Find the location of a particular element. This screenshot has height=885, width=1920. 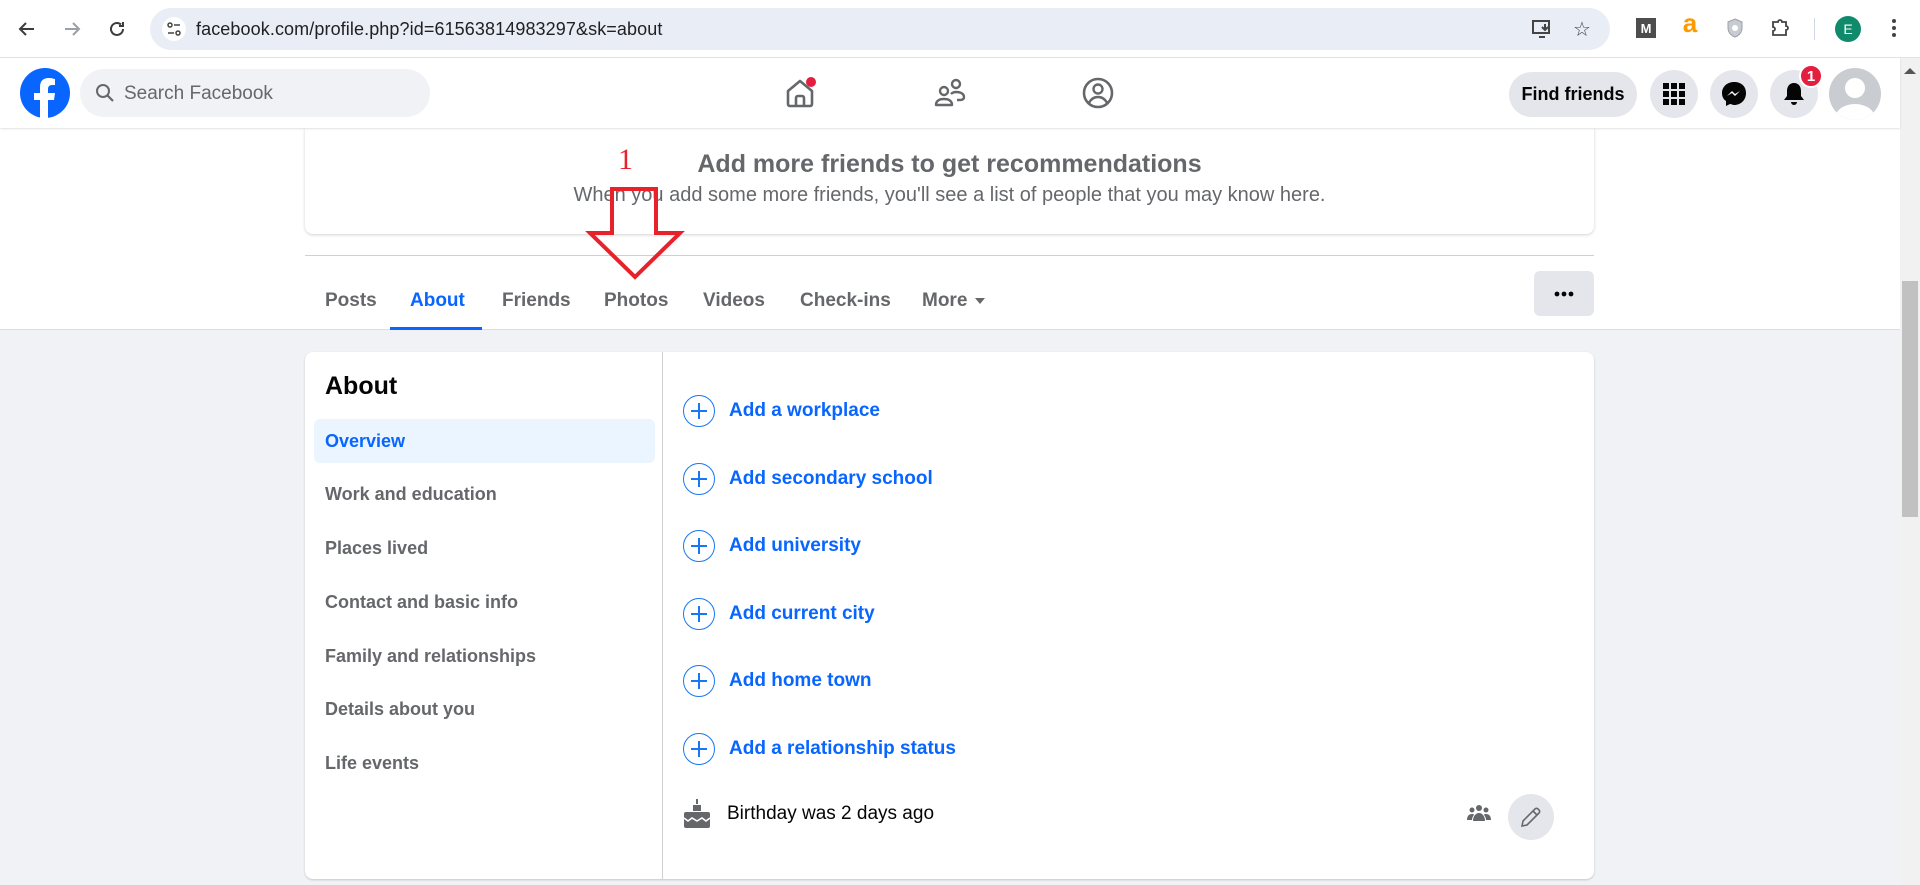

birthday-text: Birthday was 2 days ago is located at coordinates (831, 813).